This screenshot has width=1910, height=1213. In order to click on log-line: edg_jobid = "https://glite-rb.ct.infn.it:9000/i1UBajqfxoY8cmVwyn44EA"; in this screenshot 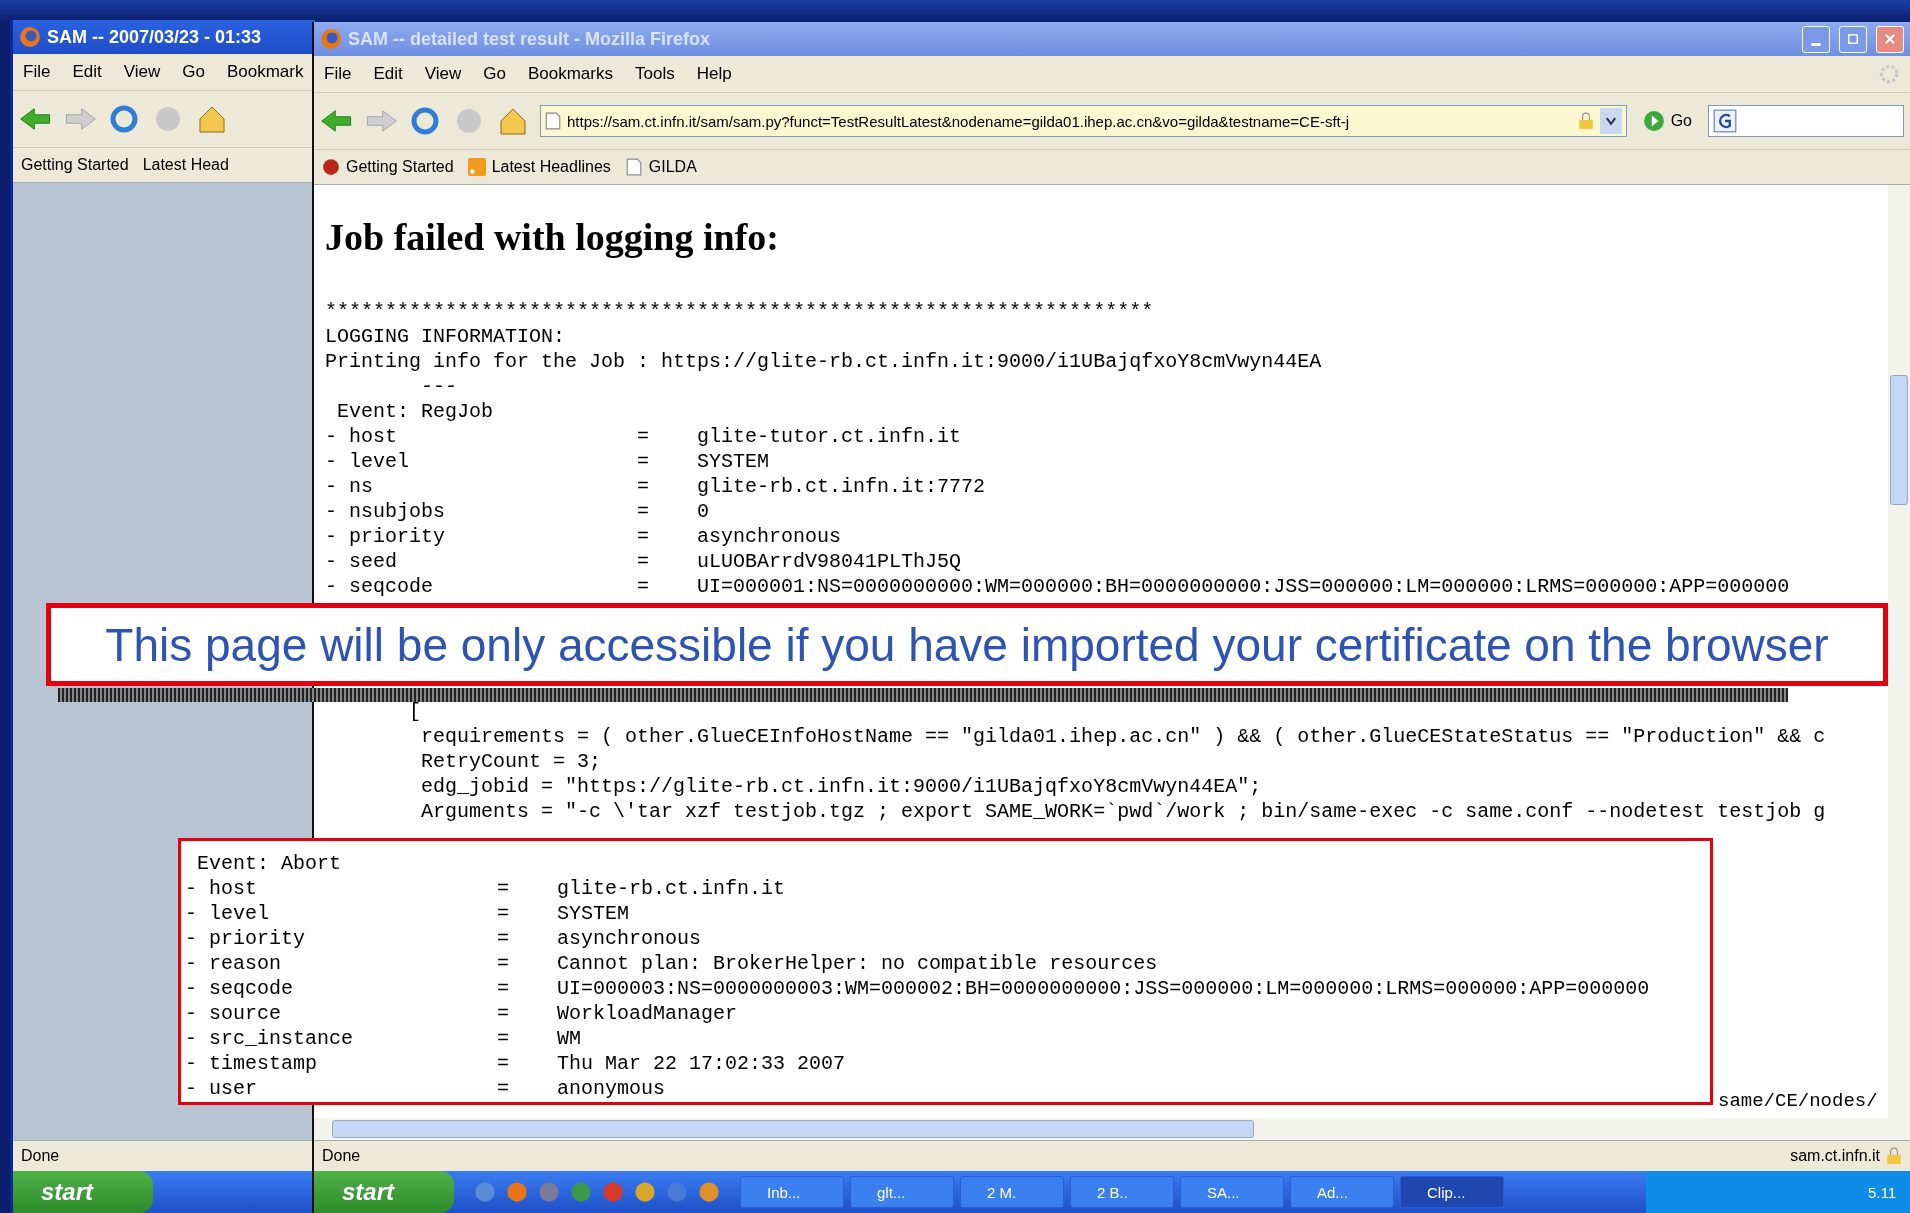, I will do `click(841, 786)`.